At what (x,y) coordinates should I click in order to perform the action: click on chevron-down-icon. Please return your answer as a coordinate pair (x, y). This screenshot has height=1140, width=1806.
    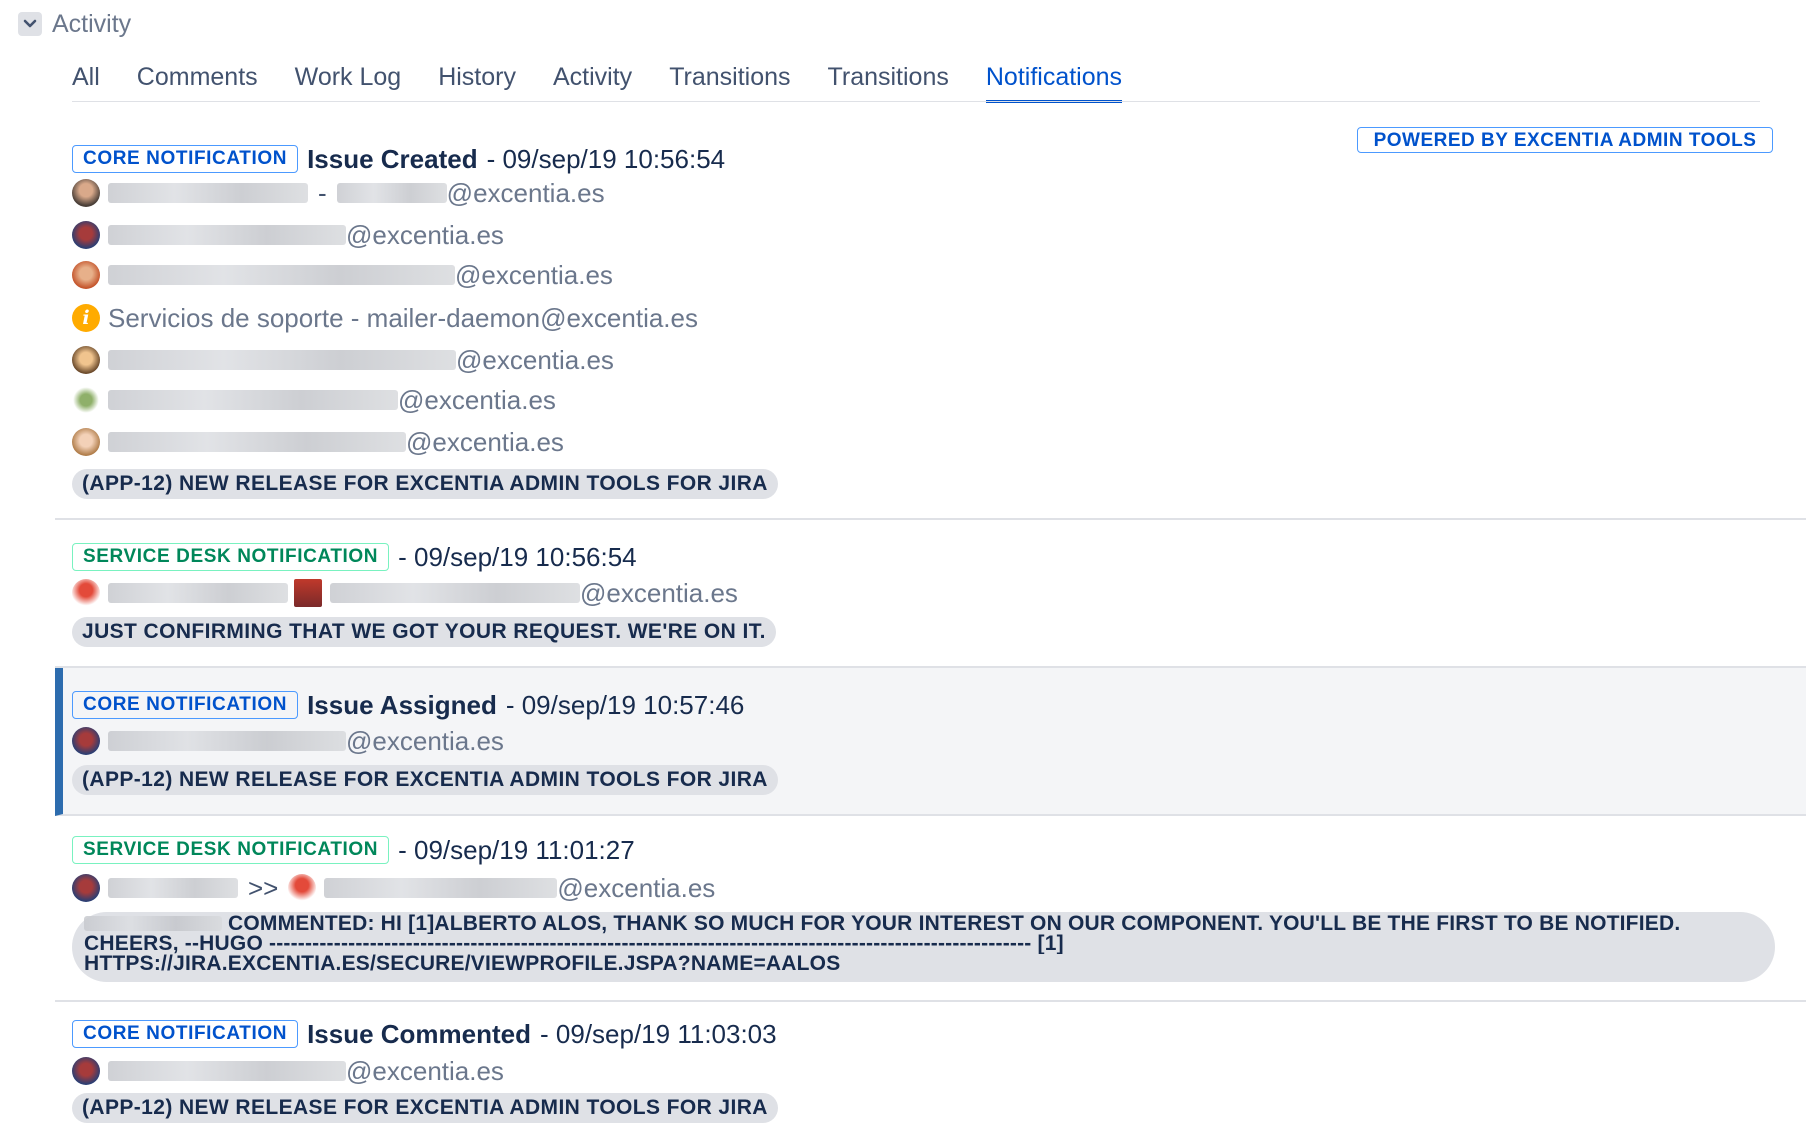
    Looking at the image, I should click on (30, 24).